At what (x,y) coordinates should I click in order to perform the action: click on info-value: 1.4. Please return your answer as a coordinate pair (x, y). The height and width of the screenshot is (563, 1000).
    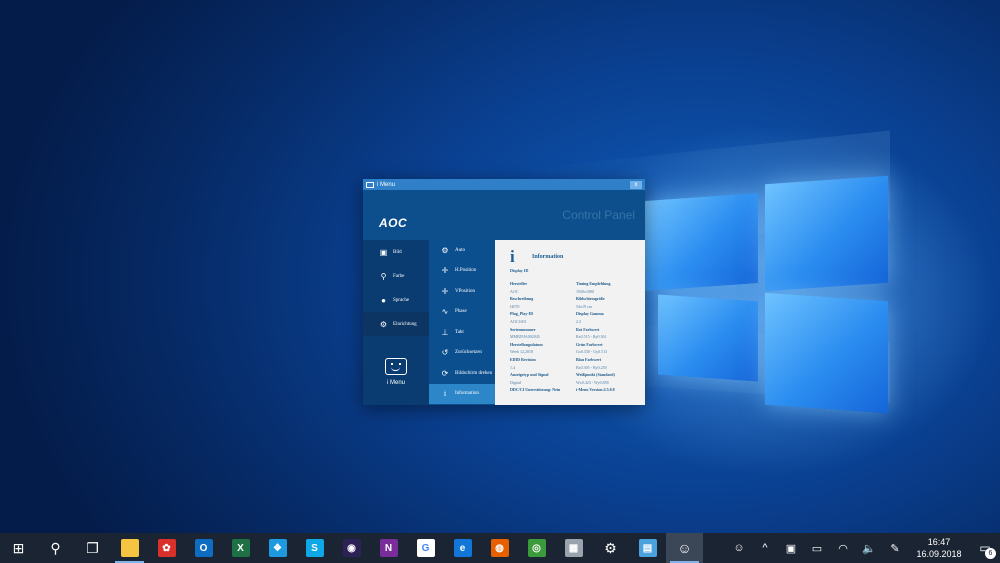
    Looking at the image, I should click on (512, 367).